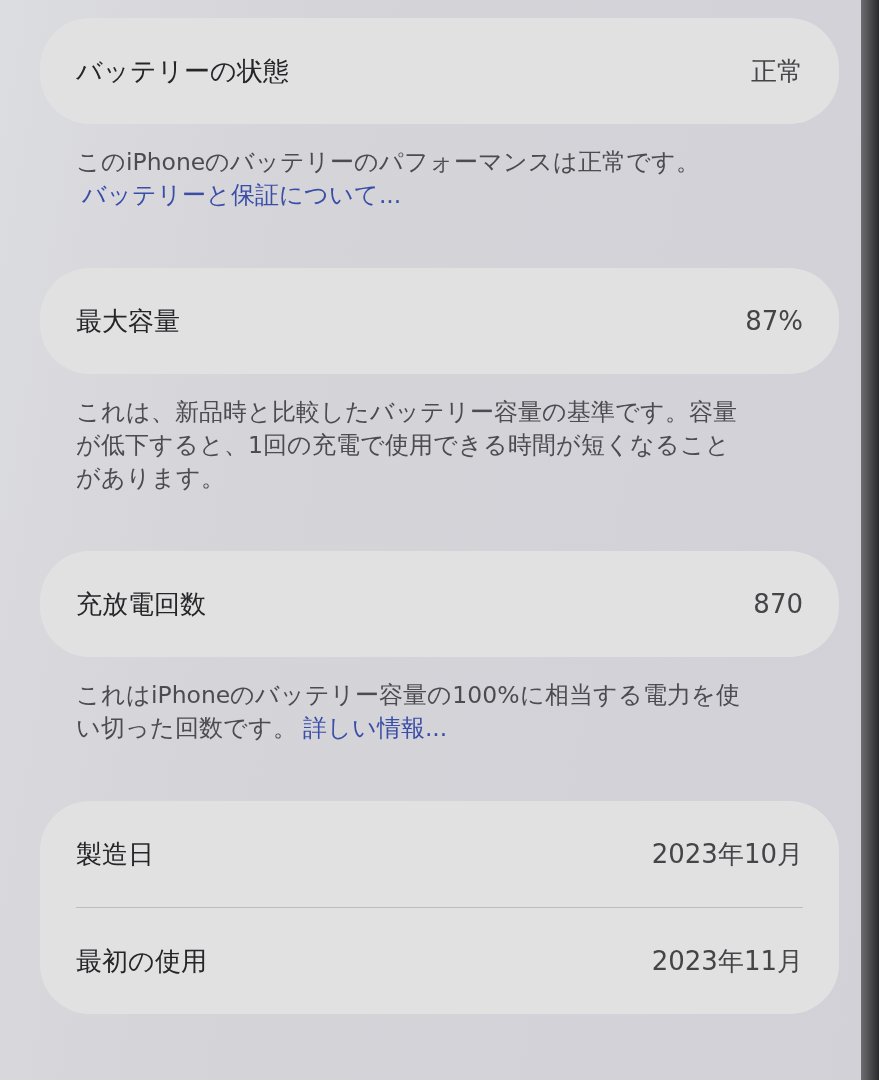 Image resolution: width=879 pixels, height=1080 pixels. Describe the element at coordinates (406, 445) in the screenshot. I see `footer-note: これは、新品時と比較したバッテリー容量の基準です。容量が低下すると、1回の充電で使用できる時間が短くなることがあります。` at that location.